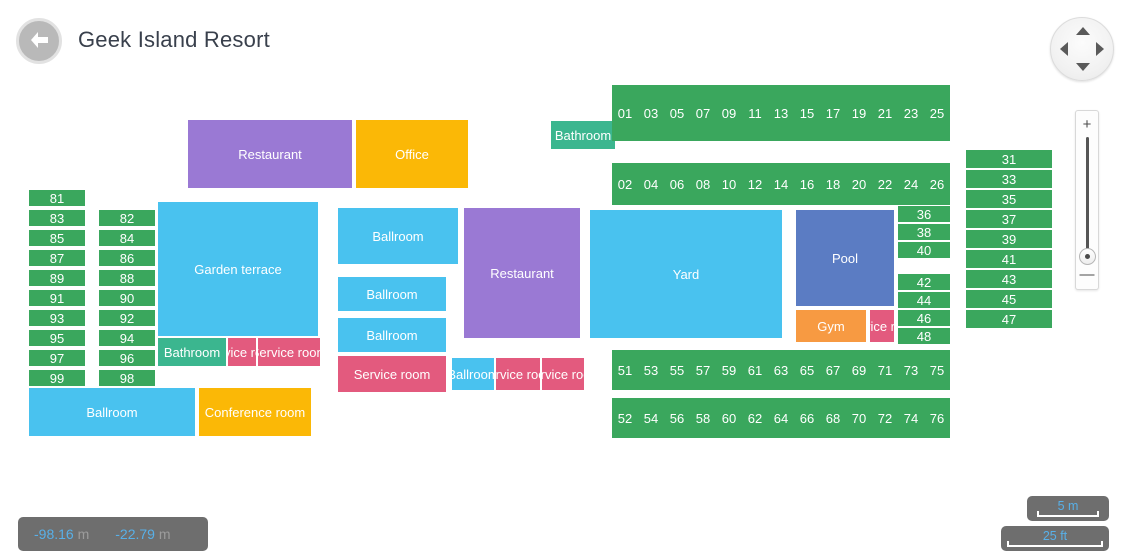 The image size is (1131, 560). Describe the element at coordinates (885, 418) in the screenshot. I see `map-unit: 72` at that location.